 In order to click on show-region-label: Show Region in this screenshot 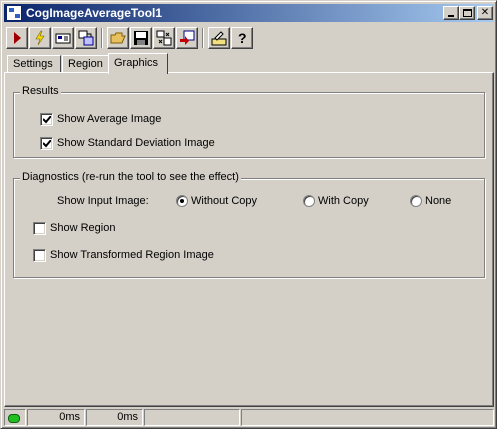, I will do `click(83, 228)`.